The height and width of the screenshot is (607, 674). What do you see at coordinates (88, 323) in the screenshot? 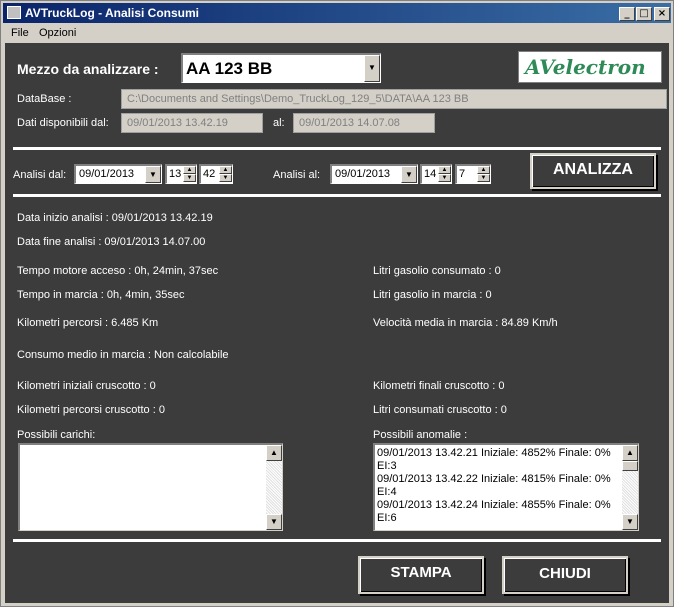
I see `km-traveled: Kilometri percorsi : 6.485 Km` at bounding box center [88, 323].